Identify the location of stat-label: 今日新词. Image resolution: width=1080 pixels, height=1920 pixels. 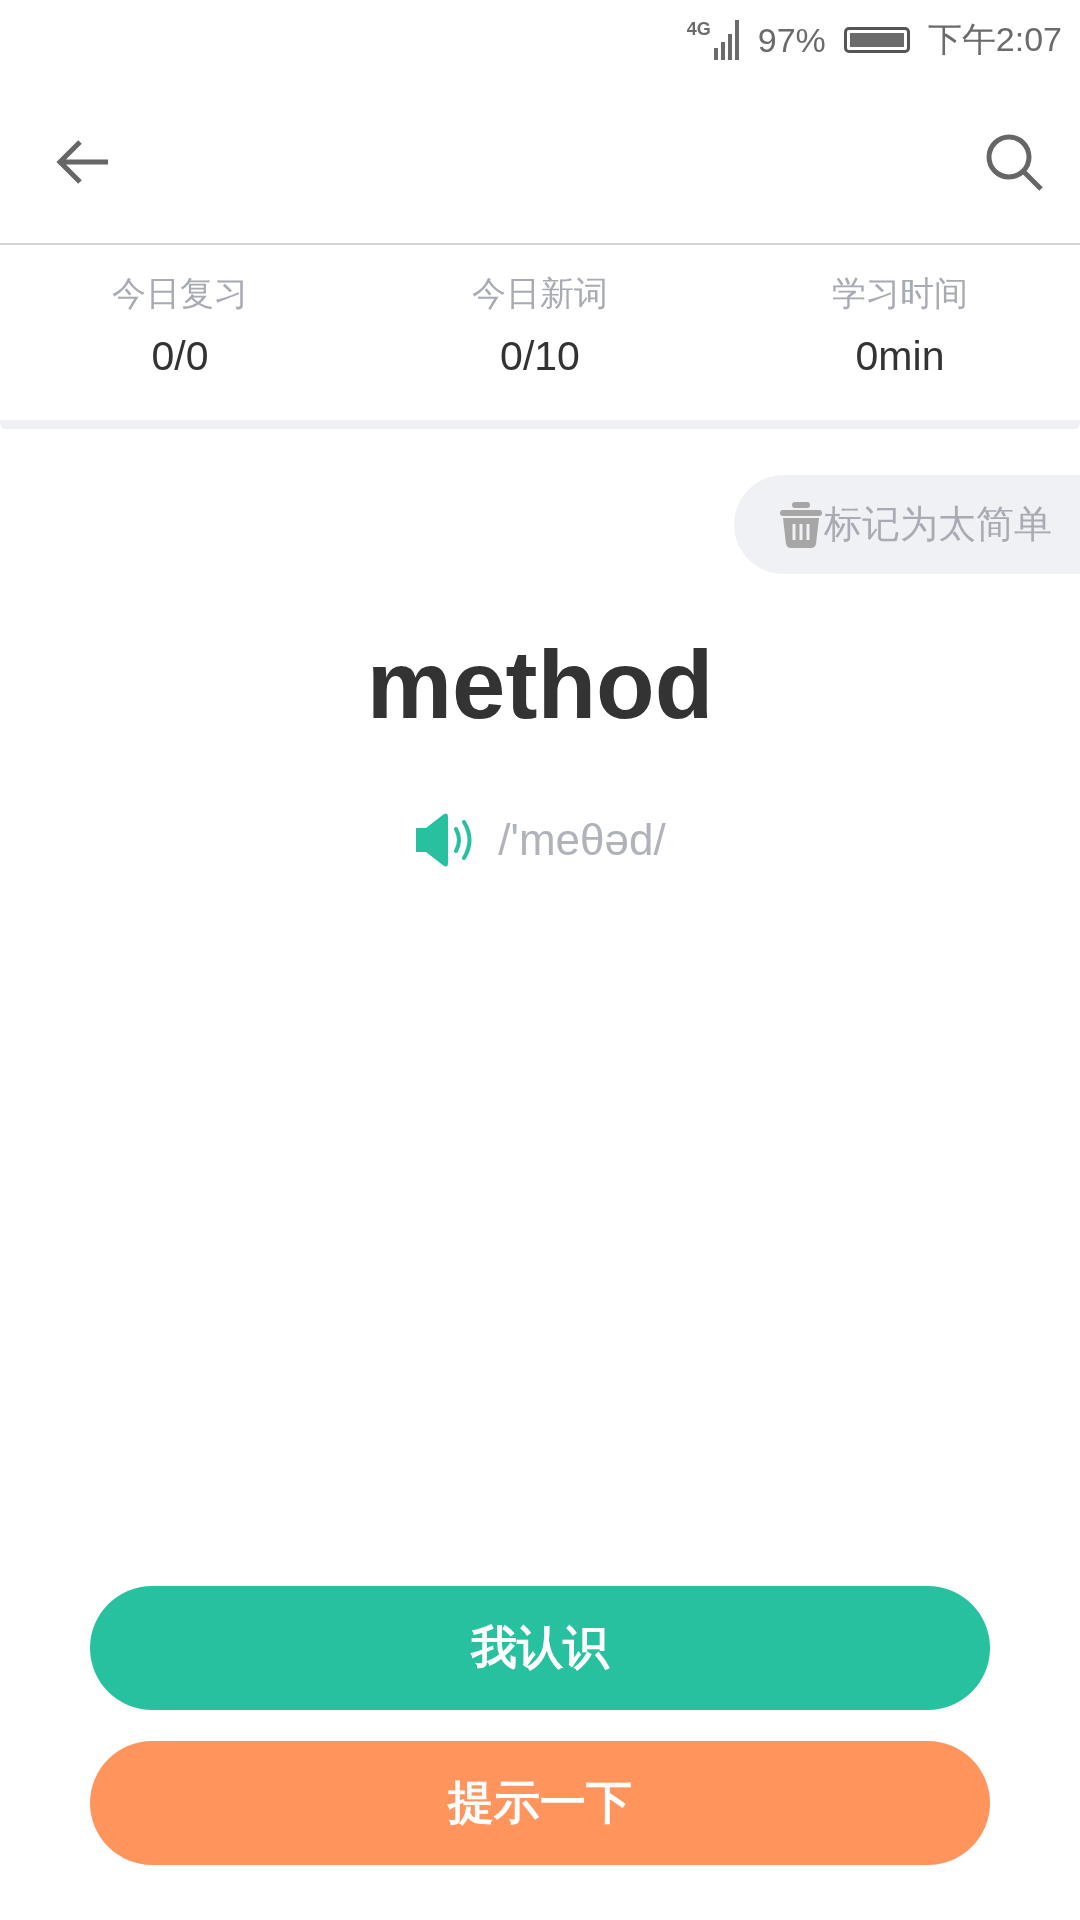
(540, 293).